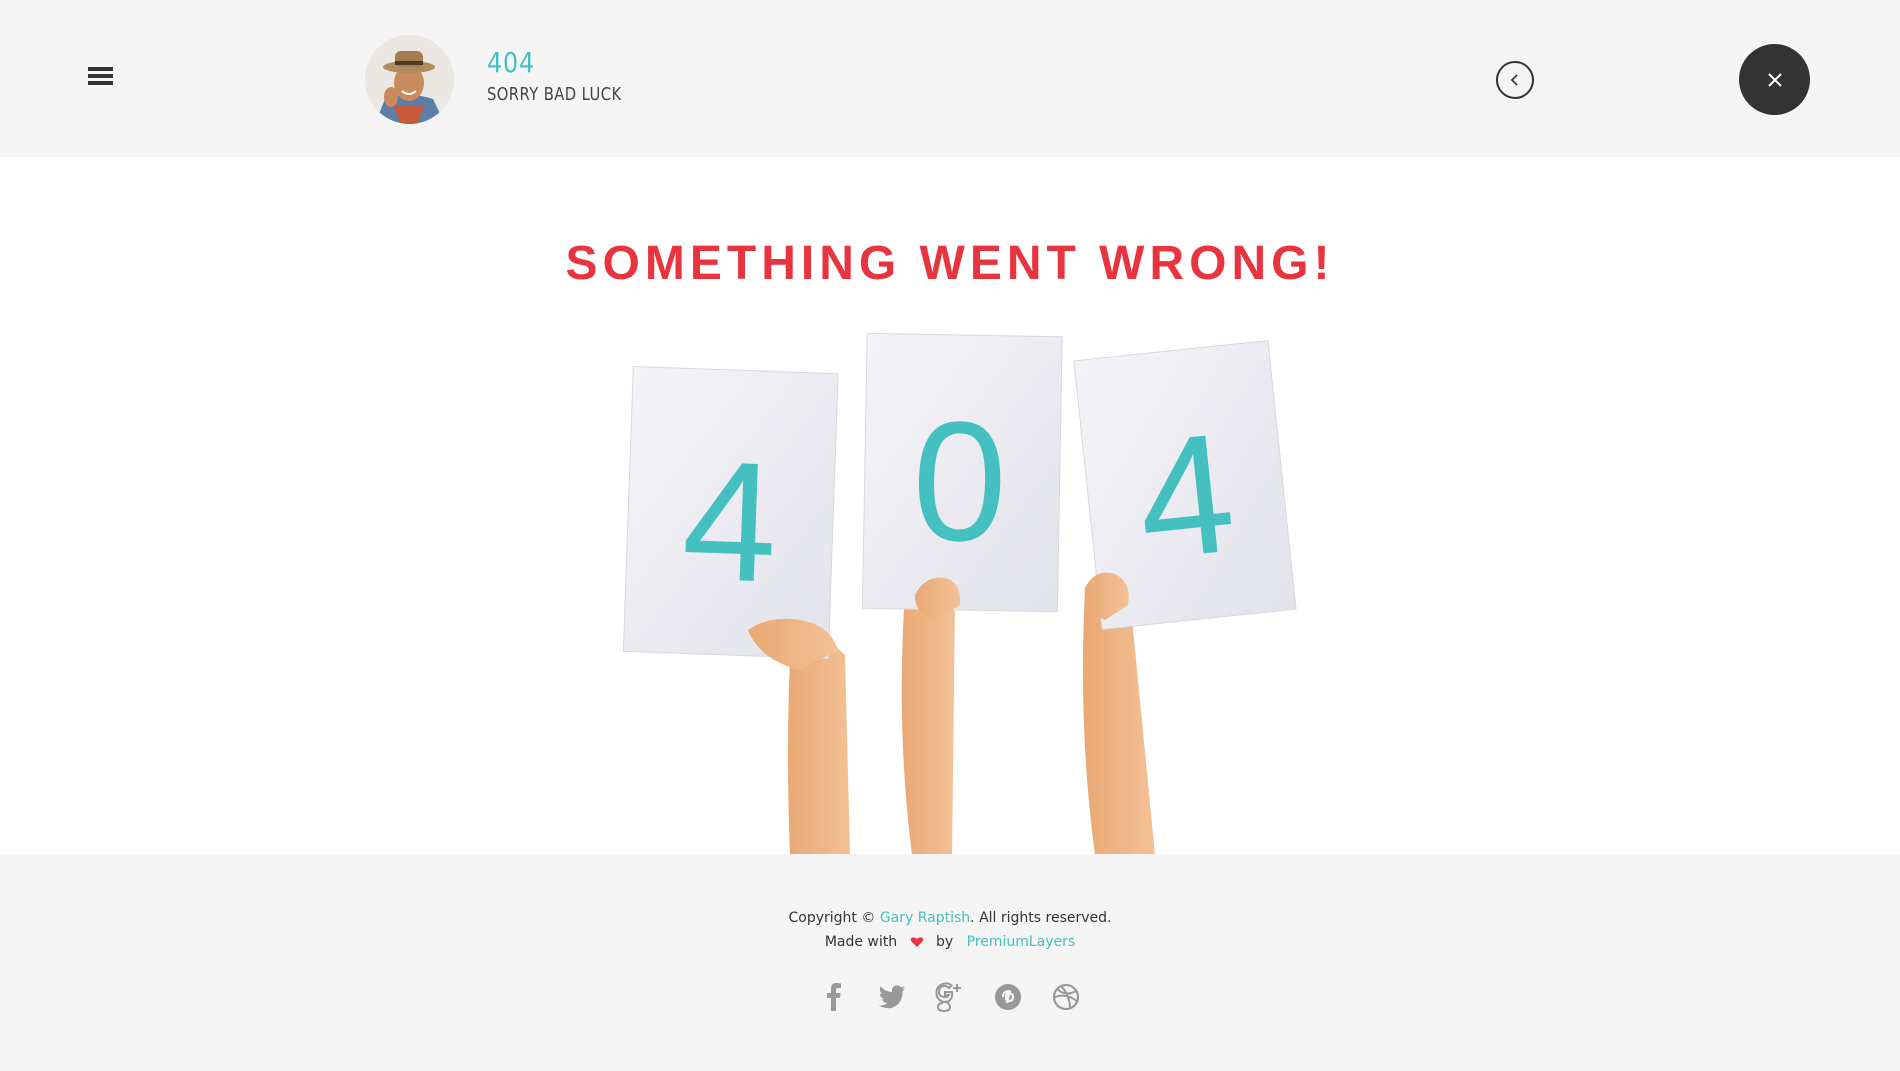 This screenshot has height=1071, width=1900. Describe the element at coordinates (950, 78) in the screenshot. I see `header: 404 SORRY BAD LUCK` at that location.